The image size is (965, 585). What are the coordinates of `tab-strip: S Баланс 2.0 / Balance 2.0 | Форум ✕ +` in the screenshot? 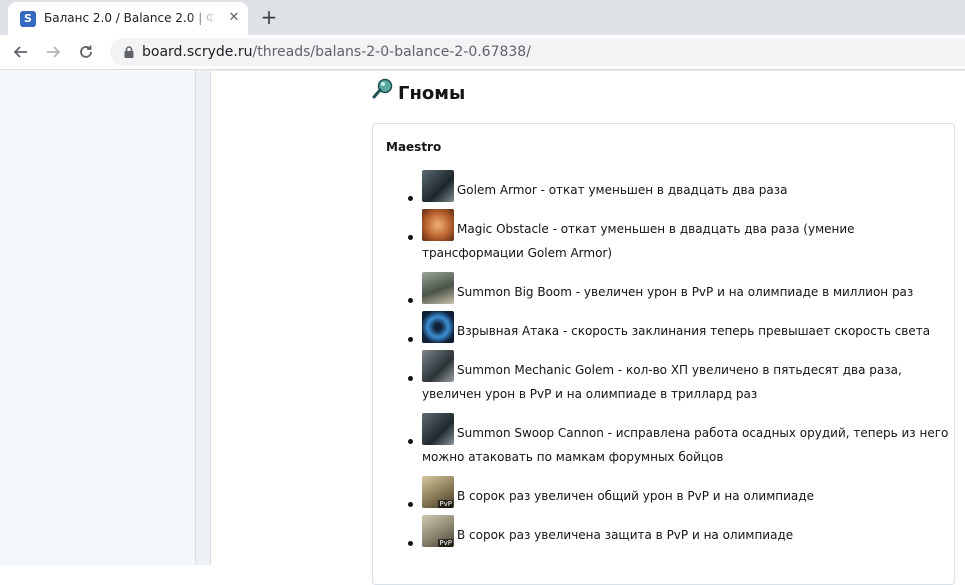 It's located at (482, 17).